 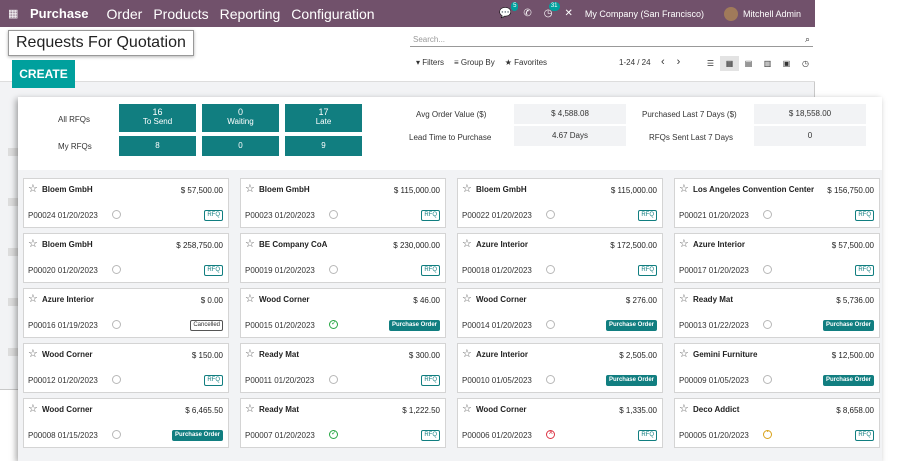 I want to click on phone-icon: ✆, so click(x=527, y=13).